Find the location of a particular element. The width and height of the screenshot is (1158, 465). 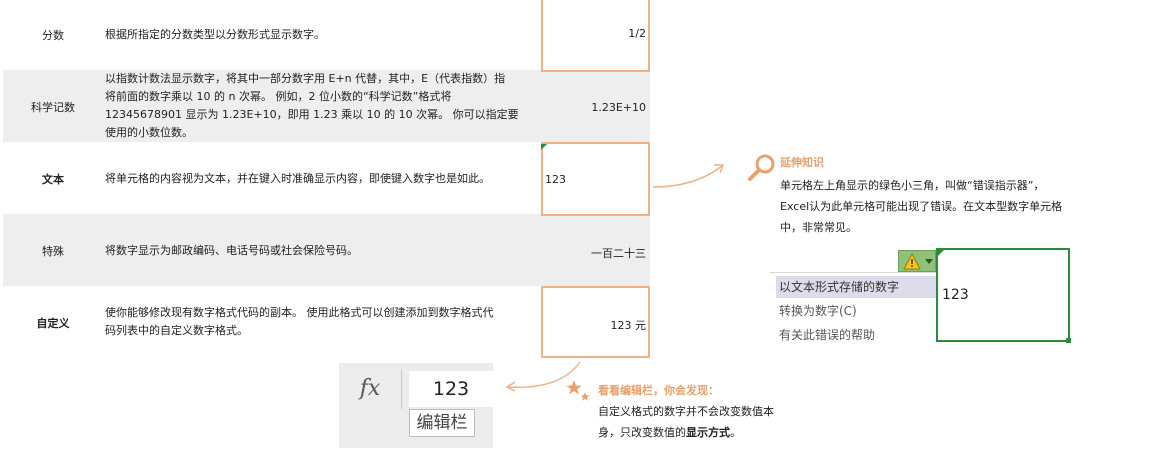

description-text: 将单元格的内容视为文本，并在键入时准确显示内容，即使键入数字也是如此。 is located at coordinates (297, 178).